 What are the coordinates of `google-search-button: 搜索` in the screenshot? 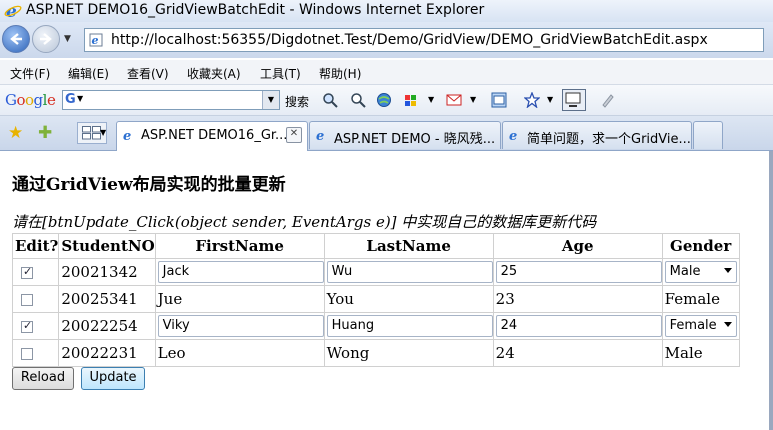 It's located at (297, 101).